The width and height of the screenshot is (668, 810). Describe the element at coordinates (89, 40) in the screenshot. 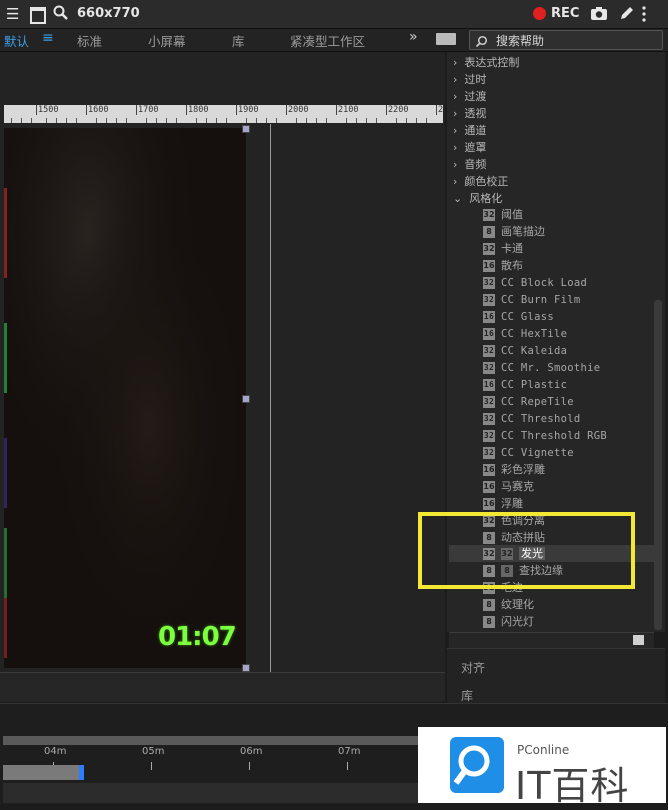

I see `workspace-tab-standard: 标准` at that location.